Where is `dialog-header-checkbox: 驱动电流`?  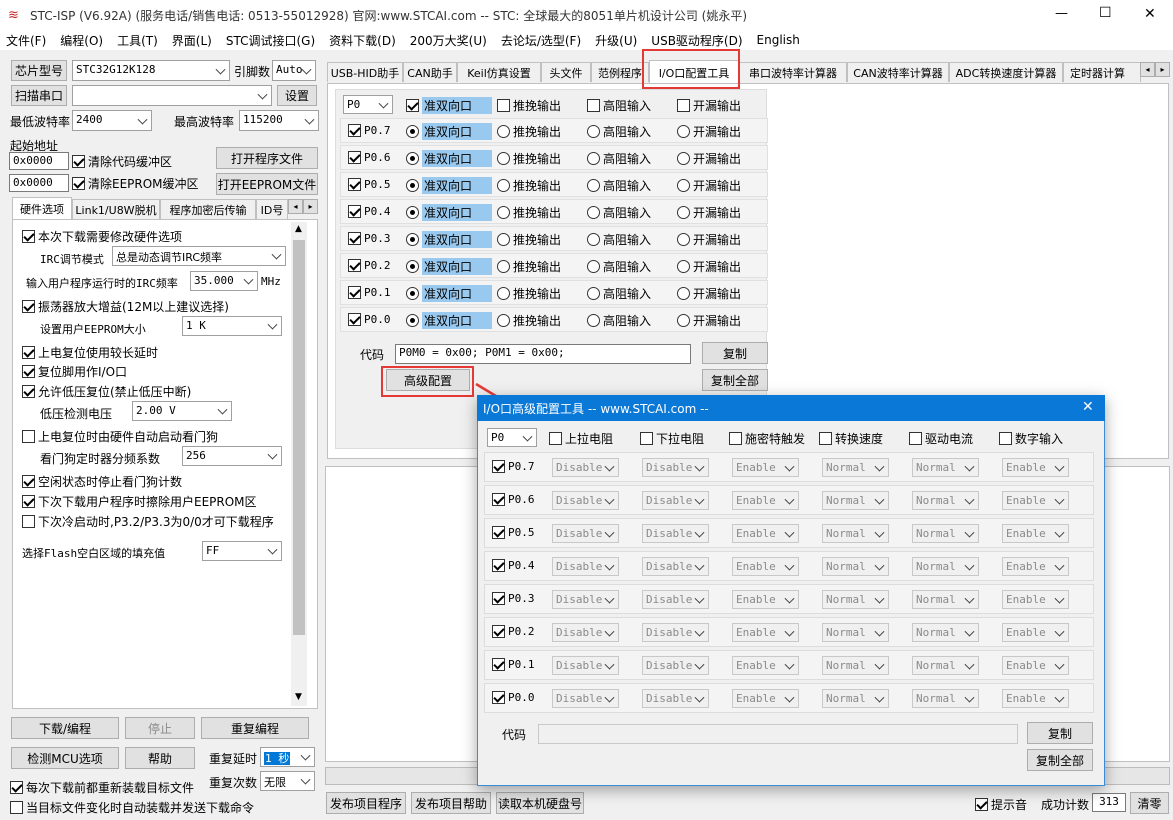 dialog-header-checkbox: 驱动电流 is located at coordinates (941, 438).